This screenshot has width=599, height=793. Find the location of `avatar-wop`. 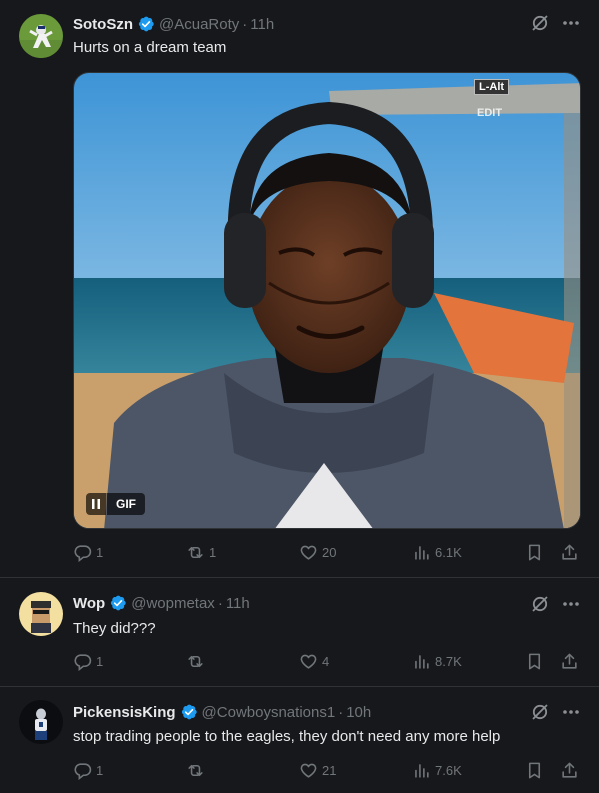

avatar-wop is located at coordinates (41, 614).